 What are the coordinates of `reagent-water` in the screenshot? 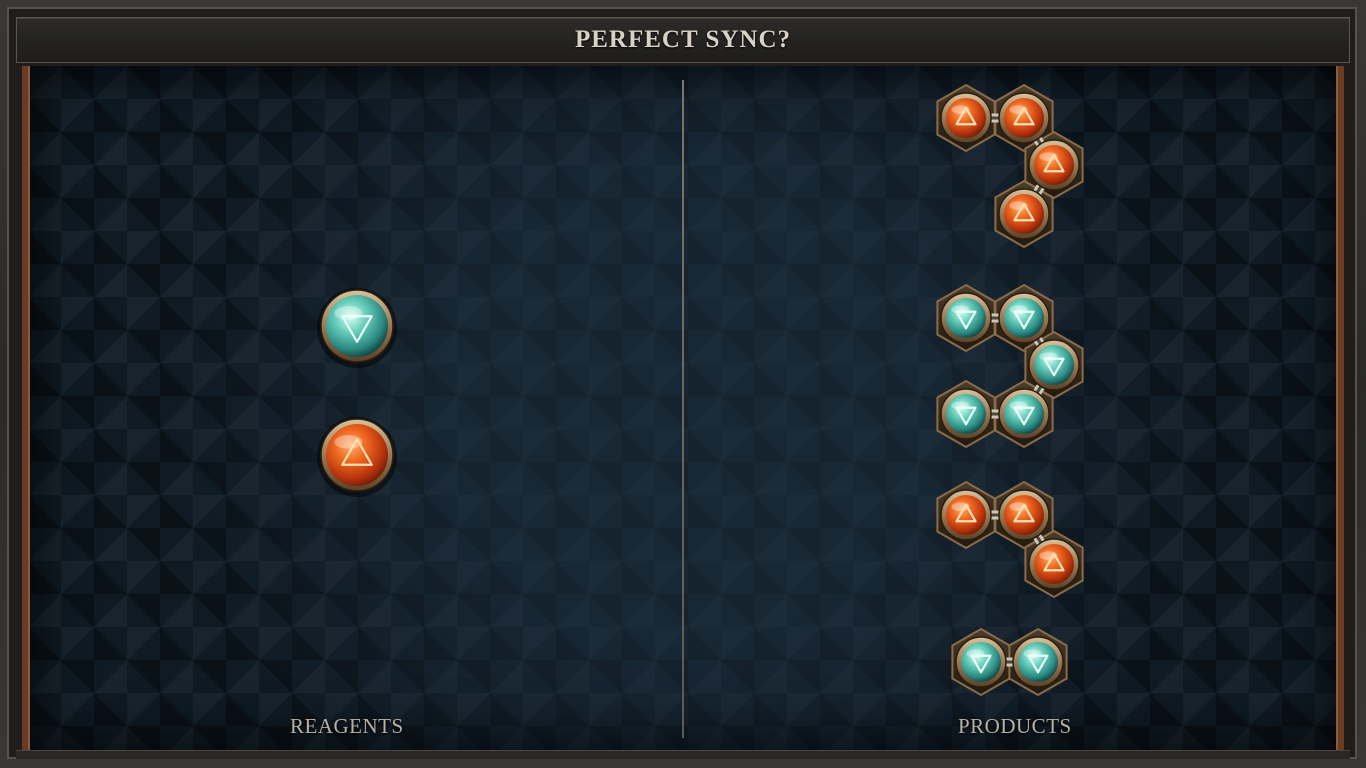 It's located at (357, 328).